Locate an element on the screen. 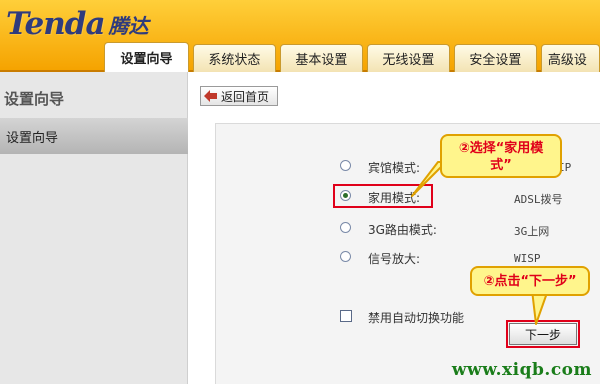 The height and width of the screenshot is (384, 600). radio-home-mode is located at coordinates (345, 195).